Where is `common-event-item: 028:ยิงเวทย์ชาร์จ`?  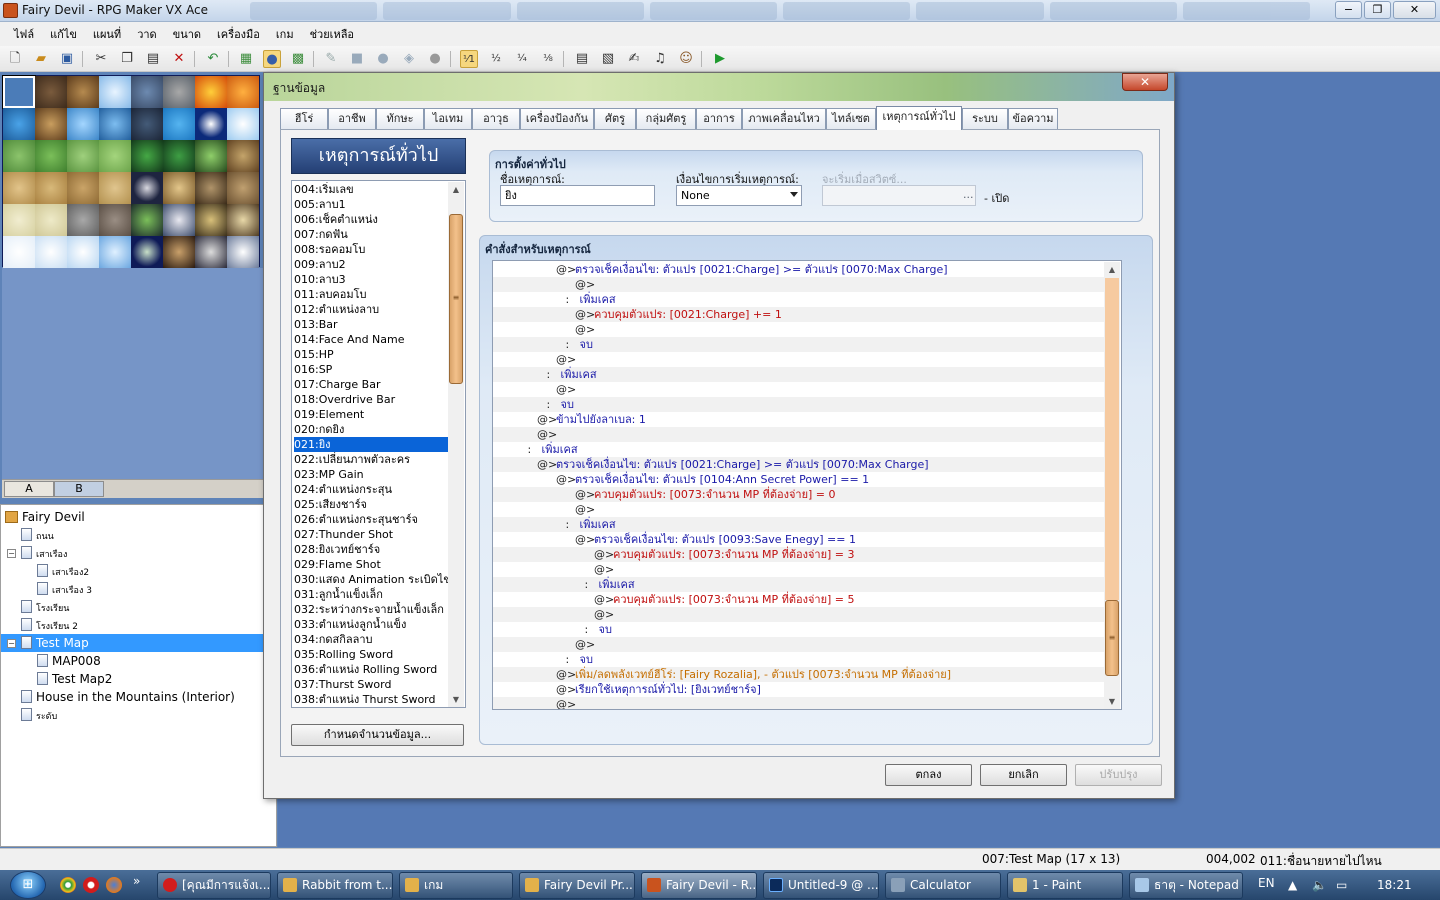
common-event-item: 028:ยิงเวทย์ชาร์จ is located at coordinates (371, 549).